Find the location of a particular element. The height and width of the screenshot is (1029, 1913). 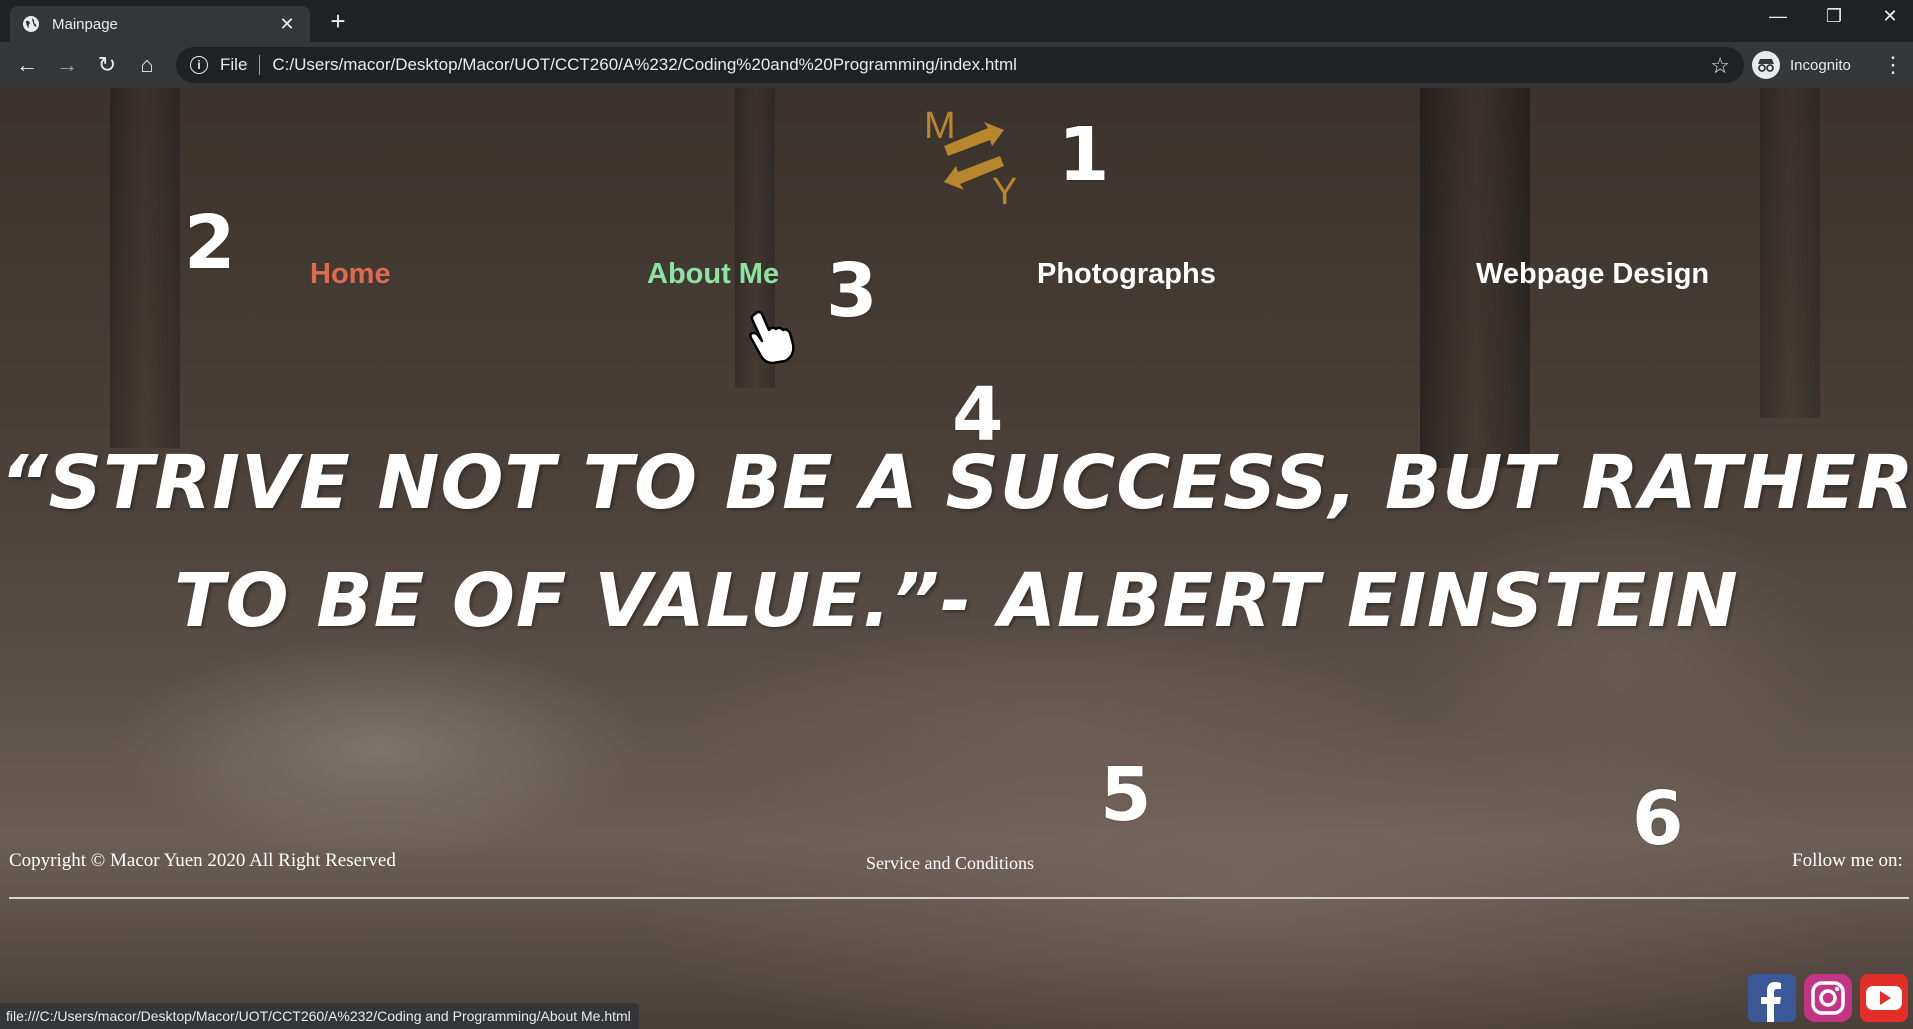

quote-line-2: to be of value.”- Albert Einstein is located at coordinates (956, 601).